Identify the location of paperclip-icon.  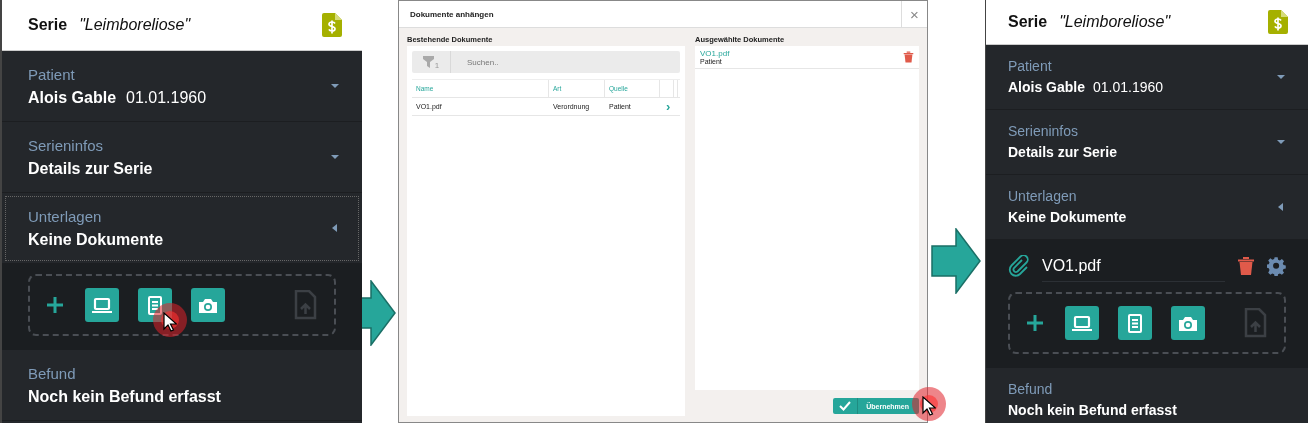
(1019, 266).